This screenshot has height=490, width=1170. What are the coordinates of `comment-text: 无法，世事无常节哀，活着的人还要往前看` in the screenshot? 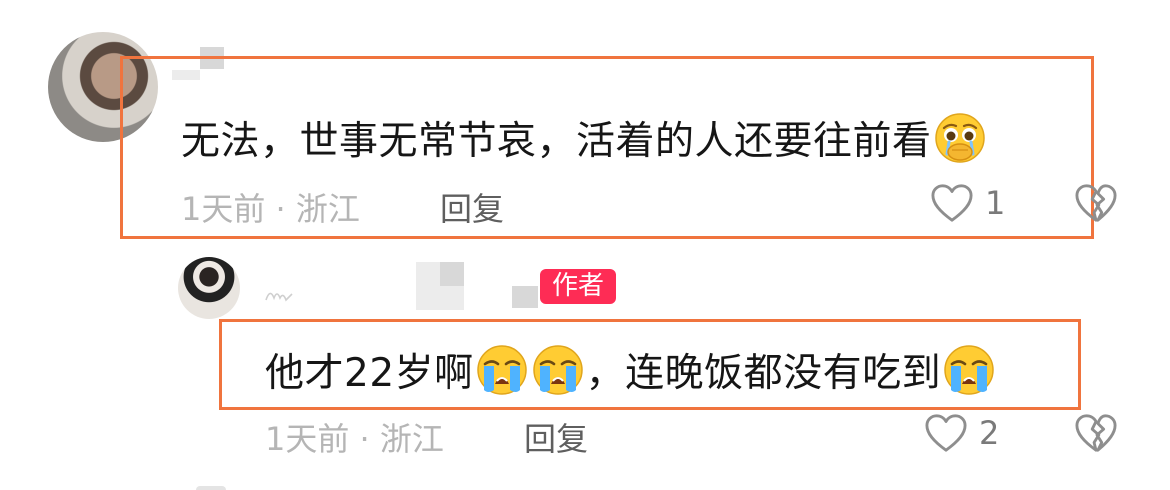 It's located at (584, 138).